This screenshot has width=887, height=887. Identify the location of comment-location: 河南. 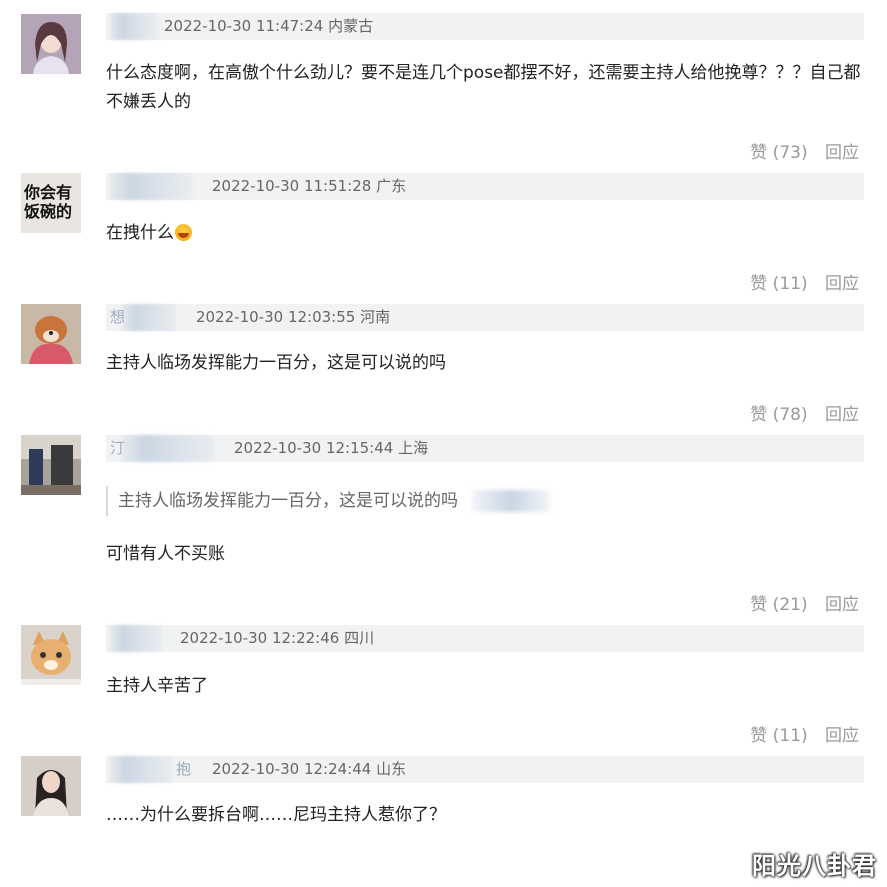
(375, 317).